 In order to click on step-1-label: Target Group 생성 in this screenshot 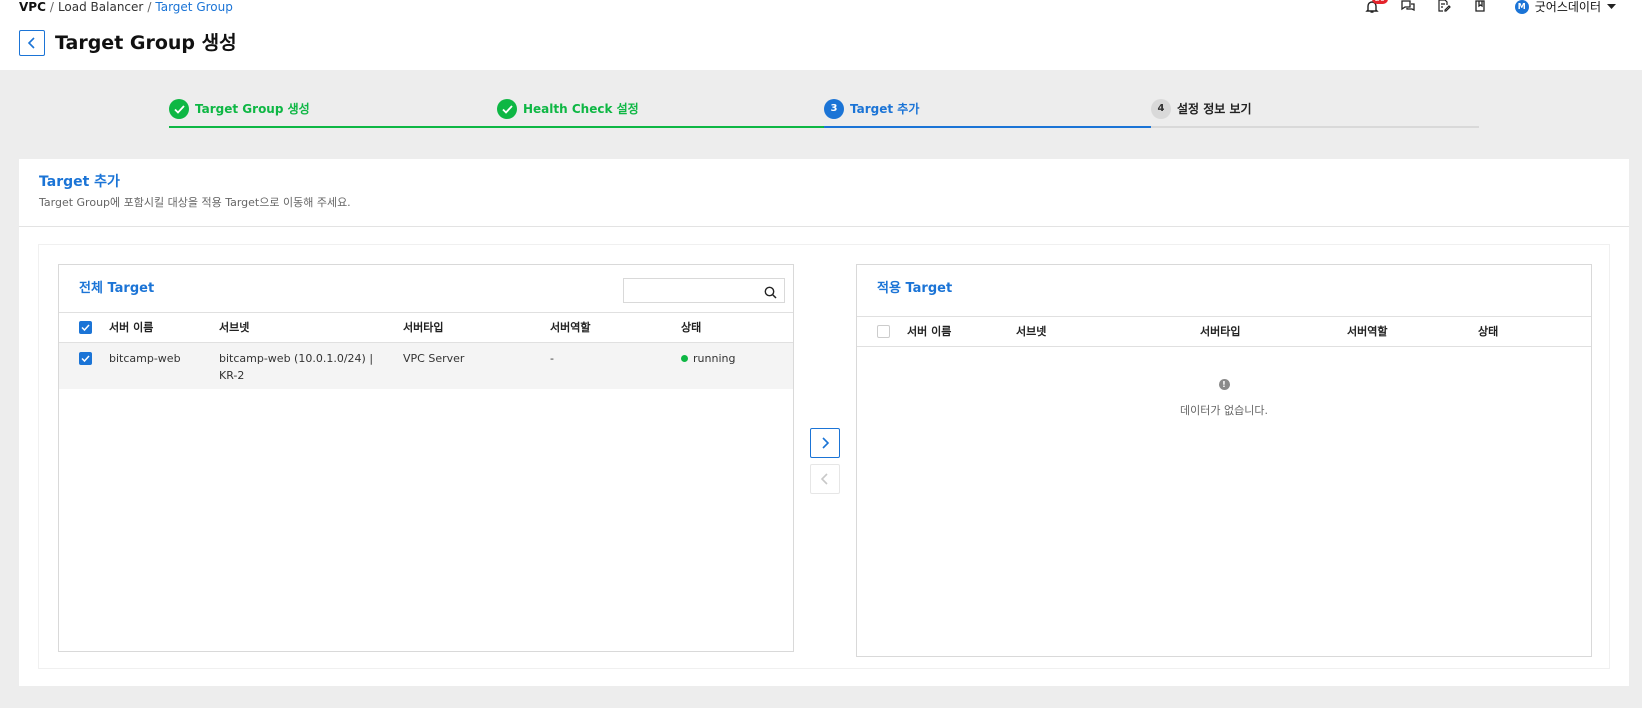, I will do `click(252, 109)`.